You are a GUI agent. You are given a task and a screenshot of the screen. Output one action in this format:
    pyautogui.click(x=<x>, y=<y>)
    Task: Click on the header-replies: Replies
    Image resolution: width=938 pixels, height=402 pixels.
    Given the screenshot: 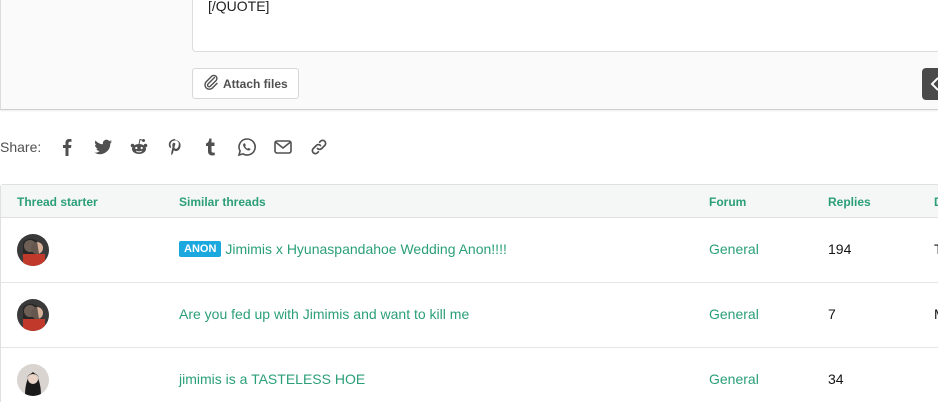 What is the action you would take?
    pyautogui.click(x=849, y=202)
    